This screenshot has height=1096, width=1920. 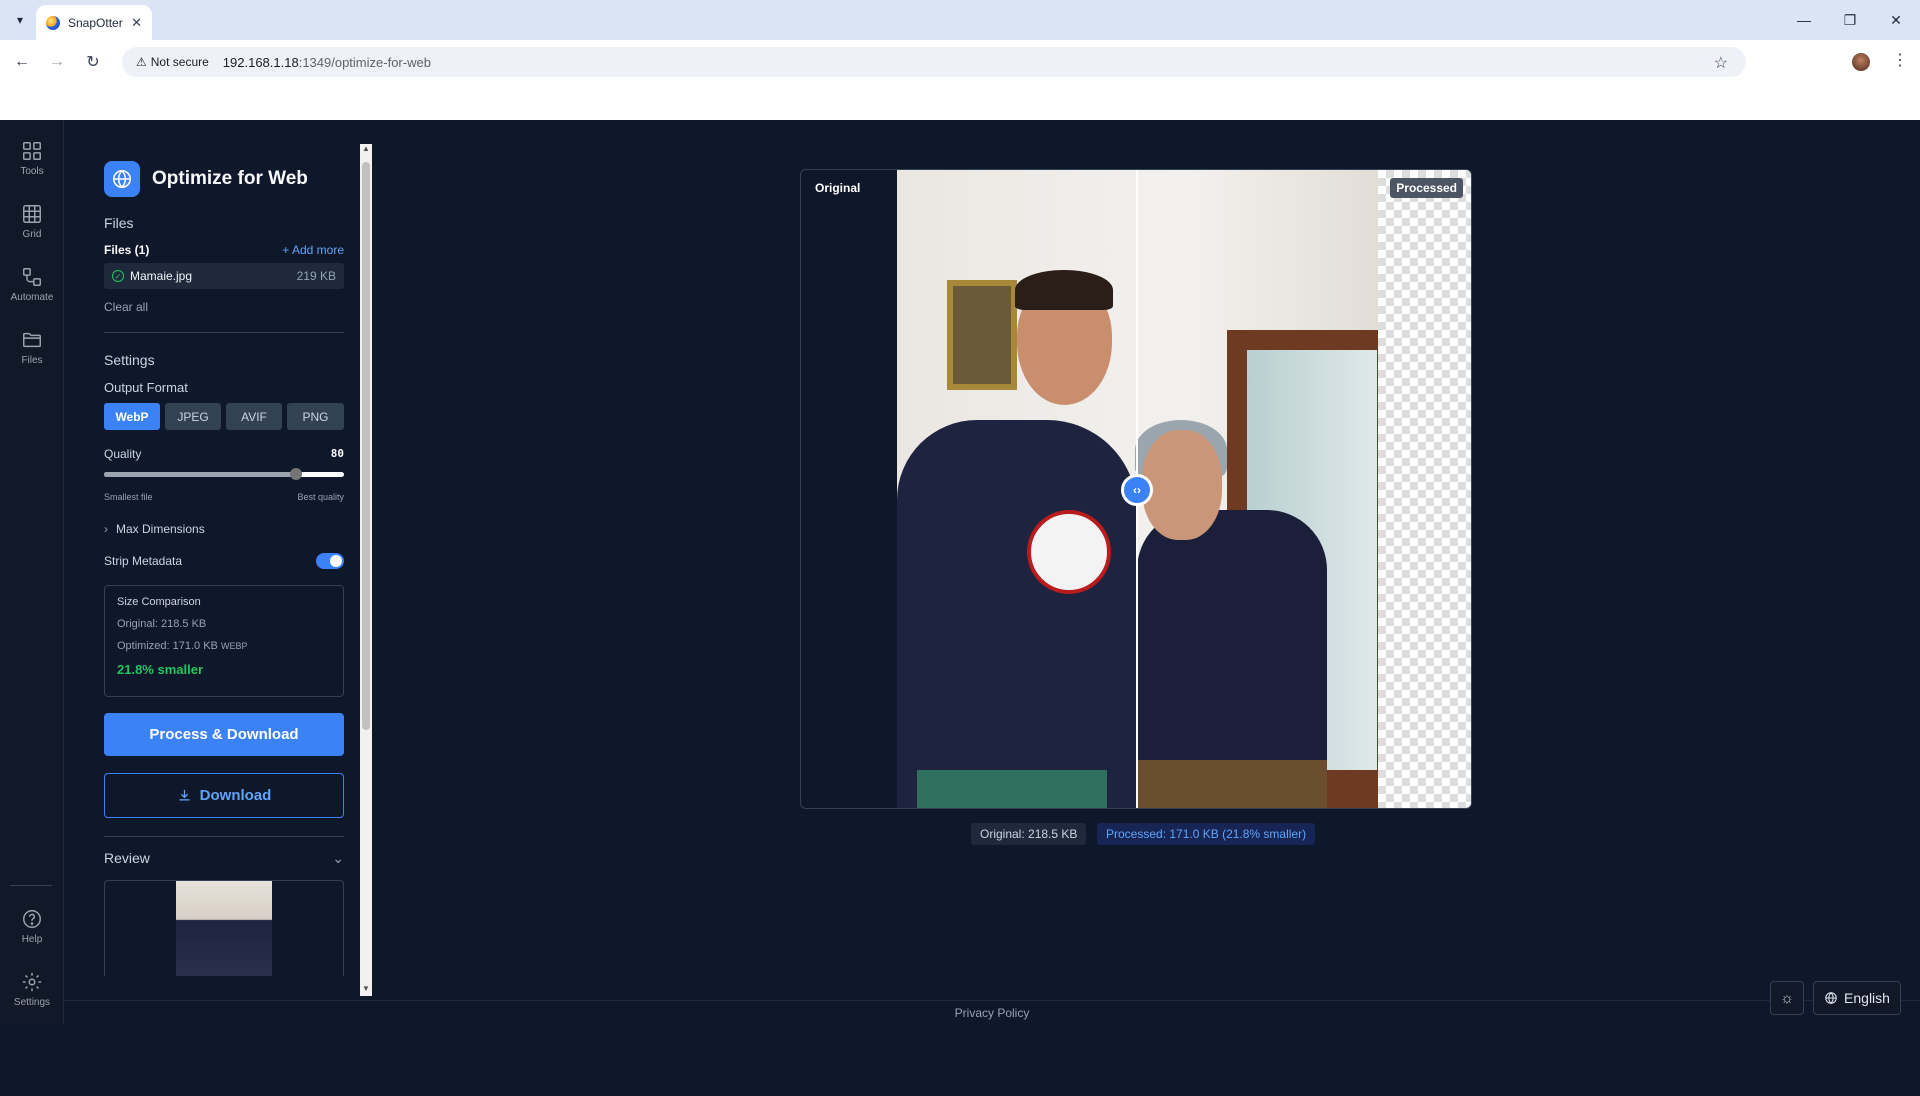 What do you see at coordinates (224, 795) in the screenshot?
I see `download-button: Download` at bounding box center [224, 795].